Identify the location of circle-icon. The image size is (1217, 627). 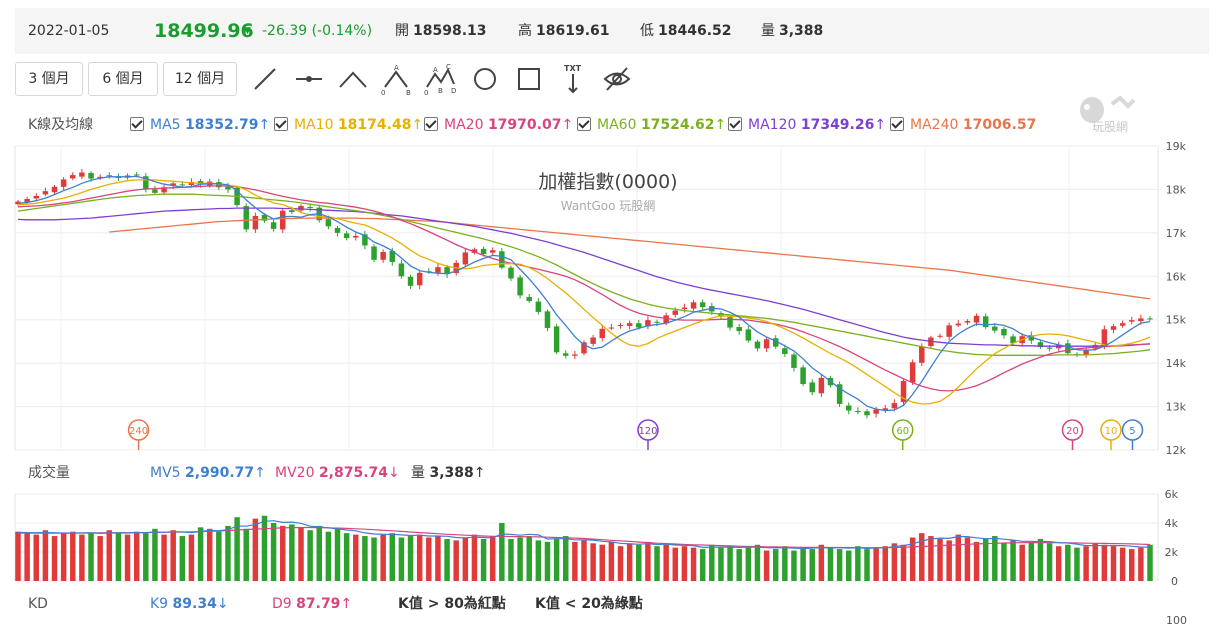
(485, 79).